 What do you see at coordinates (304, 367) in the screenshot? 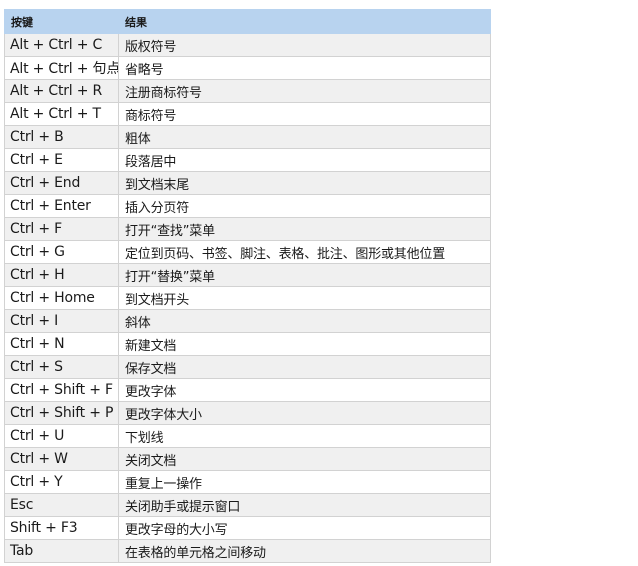
I see `shortcut-result-cell: 保存文档` at bounding box center [304, 367].